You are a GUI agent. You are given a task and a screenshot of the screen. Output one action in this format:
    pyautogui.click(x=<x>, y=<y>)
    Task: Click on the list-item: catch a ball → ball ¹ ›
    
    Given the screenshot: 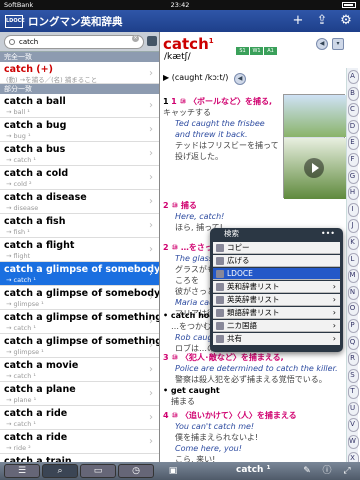 What is the action you would take?
    pyautogui.click(x=79, y=106)
    